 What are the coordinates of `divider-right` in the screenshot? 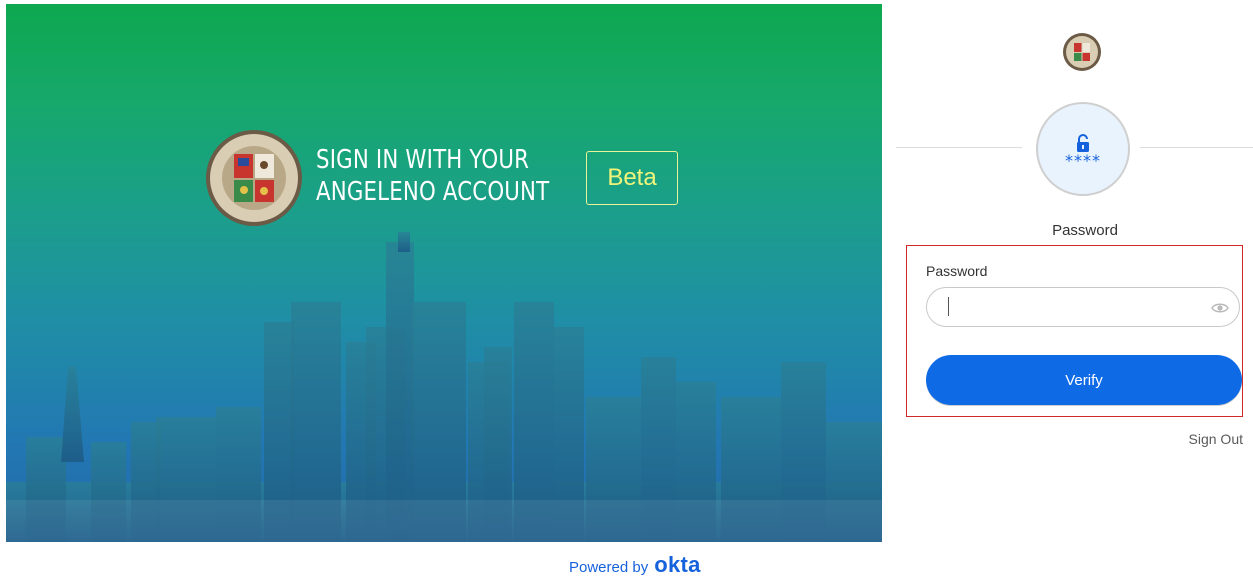 It's located at (1196, 147).